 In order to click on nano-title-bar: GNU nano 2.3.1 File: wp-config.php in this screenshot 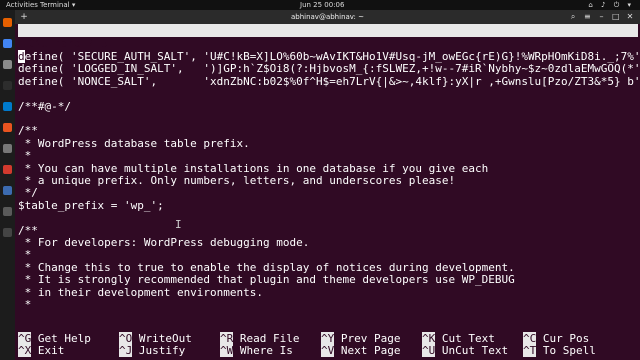, I will do `click(328, 43)`.